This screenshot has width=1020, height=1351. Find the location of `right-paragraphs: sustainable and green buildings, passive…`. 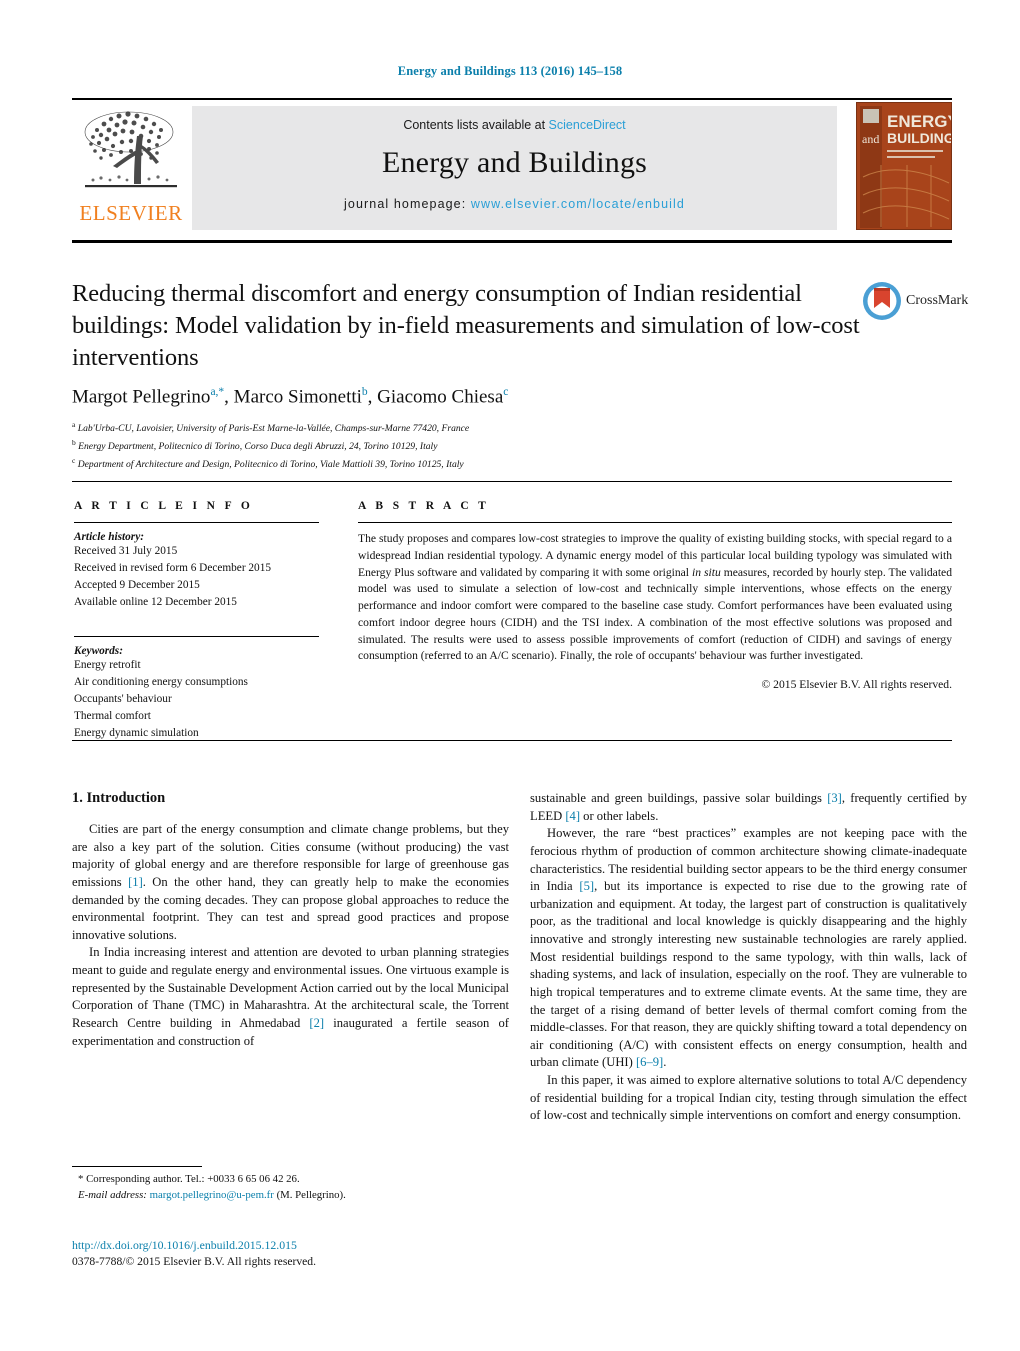

right-paragraphs: sustainable and green buildings, passive… is located at coordinates (748, 957).